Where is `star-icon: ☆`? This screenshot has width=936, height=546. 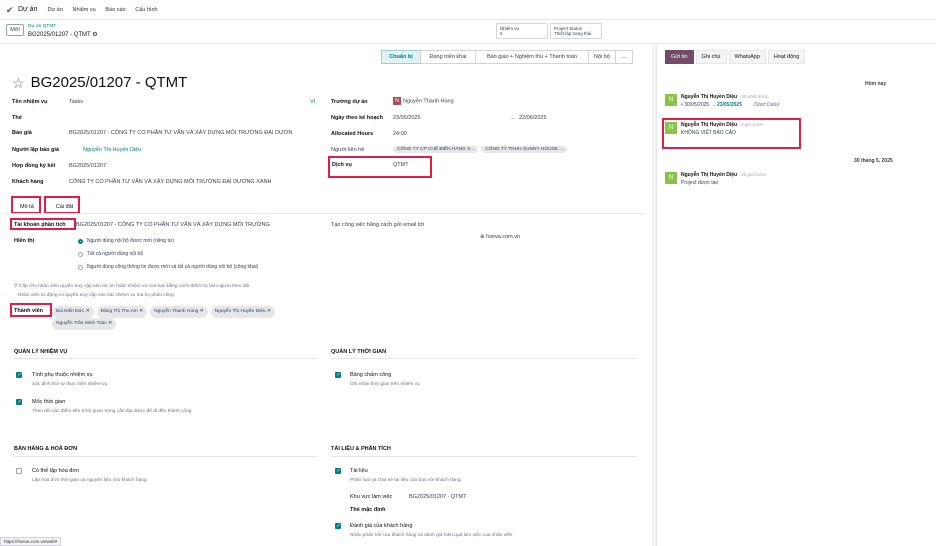
star-icon: ☆ is located at coordinates (18, 83).